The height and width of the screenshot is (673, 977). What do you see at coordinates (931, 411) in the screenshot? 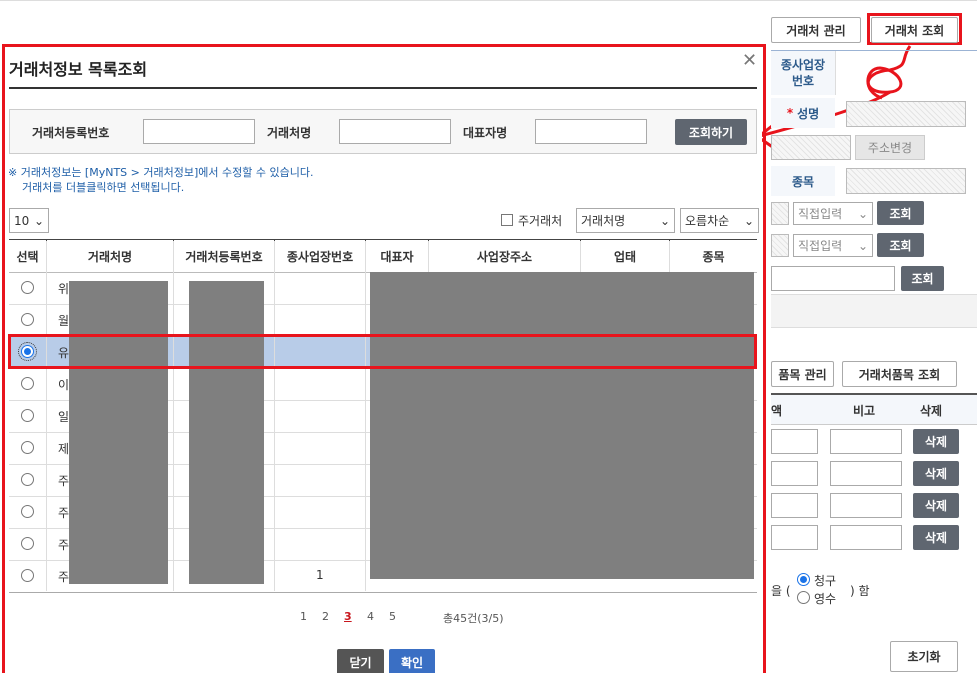
I see `delete-header: 삭제` at bounding box center [931, 411].